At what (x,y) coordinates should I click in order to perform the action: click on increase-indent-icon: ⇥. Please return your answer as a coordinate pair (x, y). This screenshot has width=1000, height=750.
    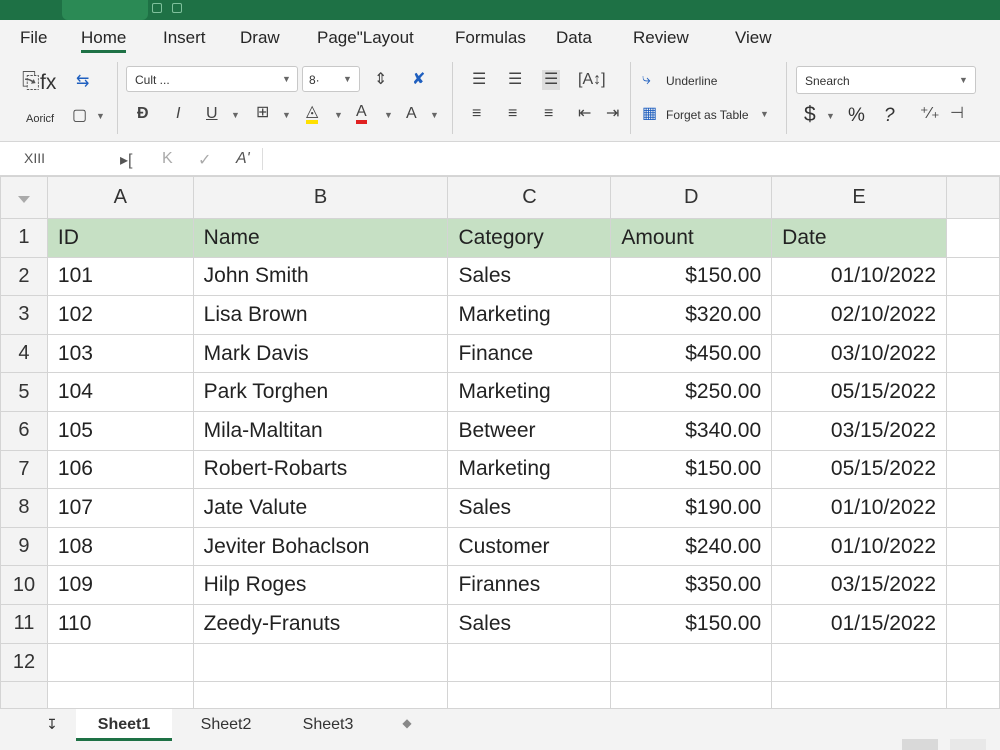
    Looking at the image, I should click on (612, 114).